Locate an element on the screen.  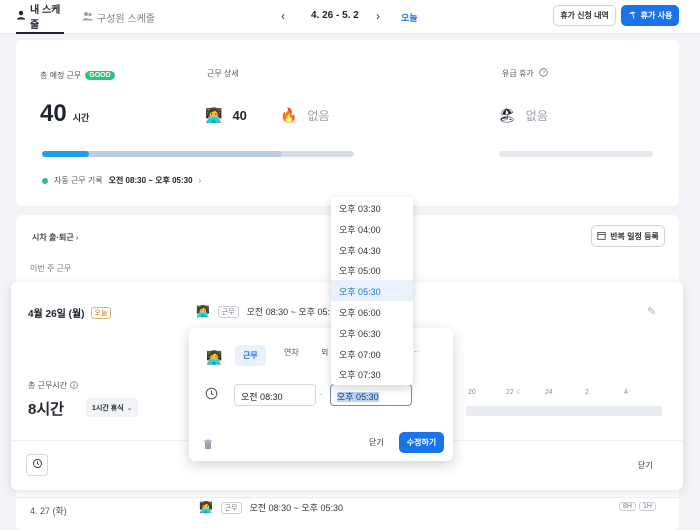
today-link: 오늘 is located at coordinates (409, 17).